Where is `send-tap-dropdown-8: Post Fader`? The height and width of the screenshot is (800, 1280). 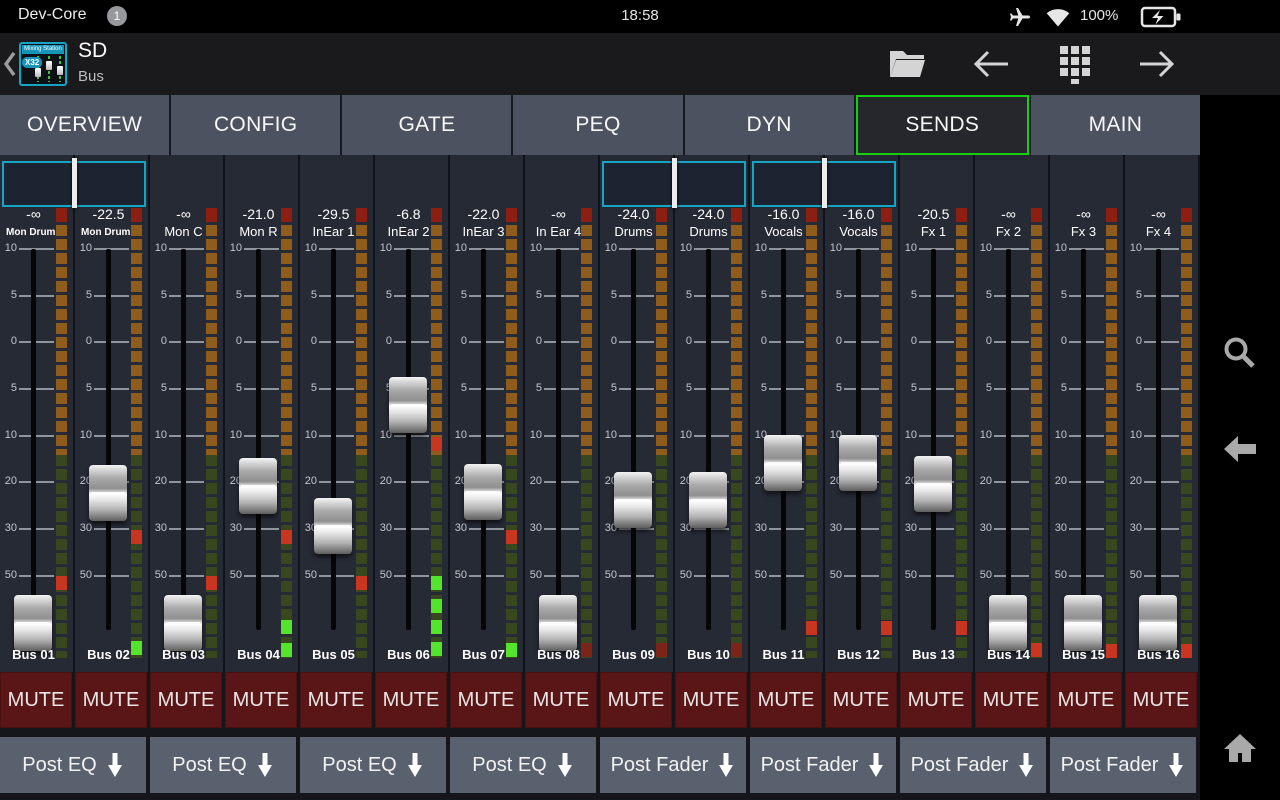
send-tap-dropdown-8: Post Fader is located at coordinates (1123, 765).